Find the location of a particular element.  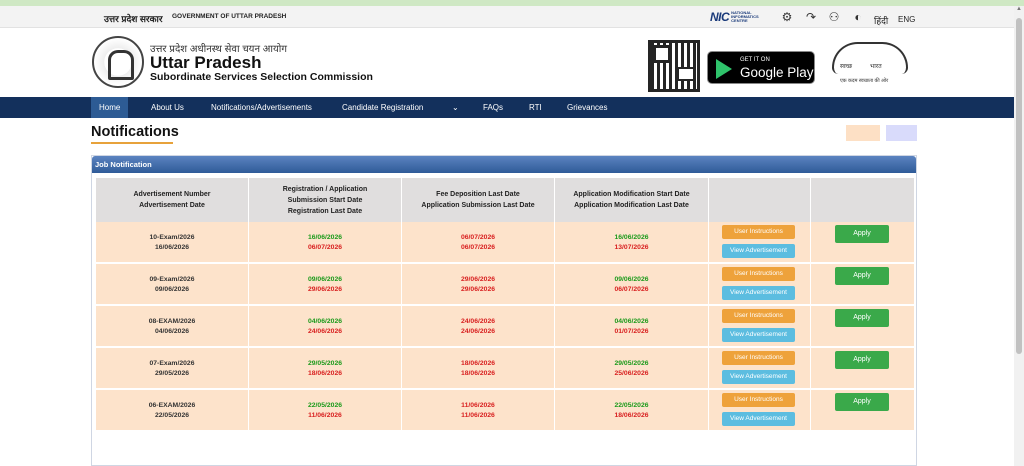

language-hindi-link: हिंदी is located at coordinates (881, 20).